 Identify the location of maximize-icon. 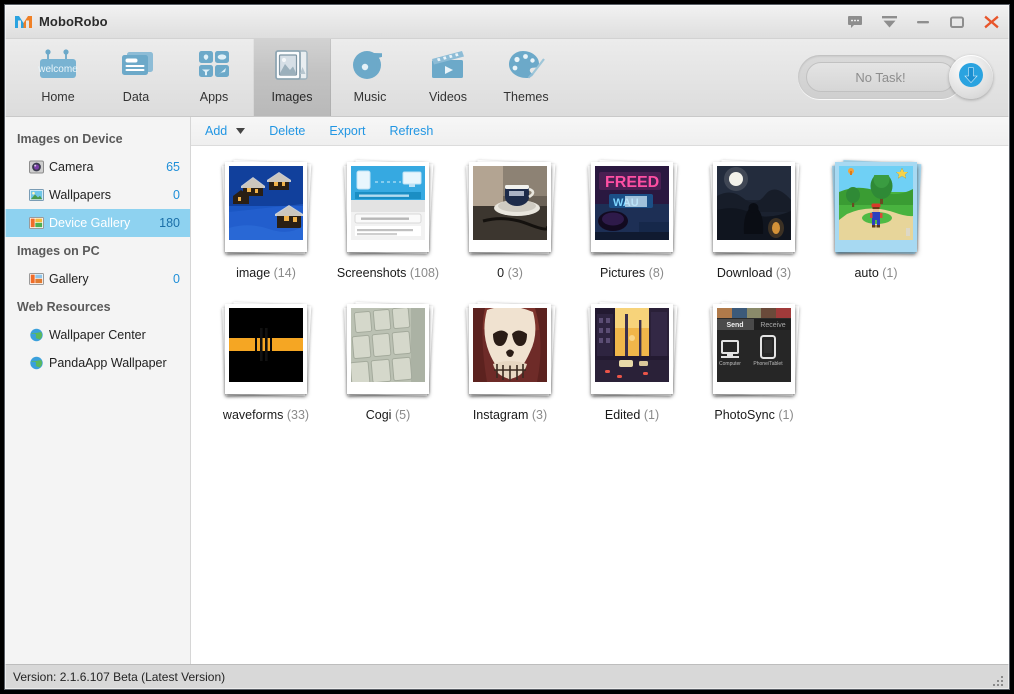
(957, 22).